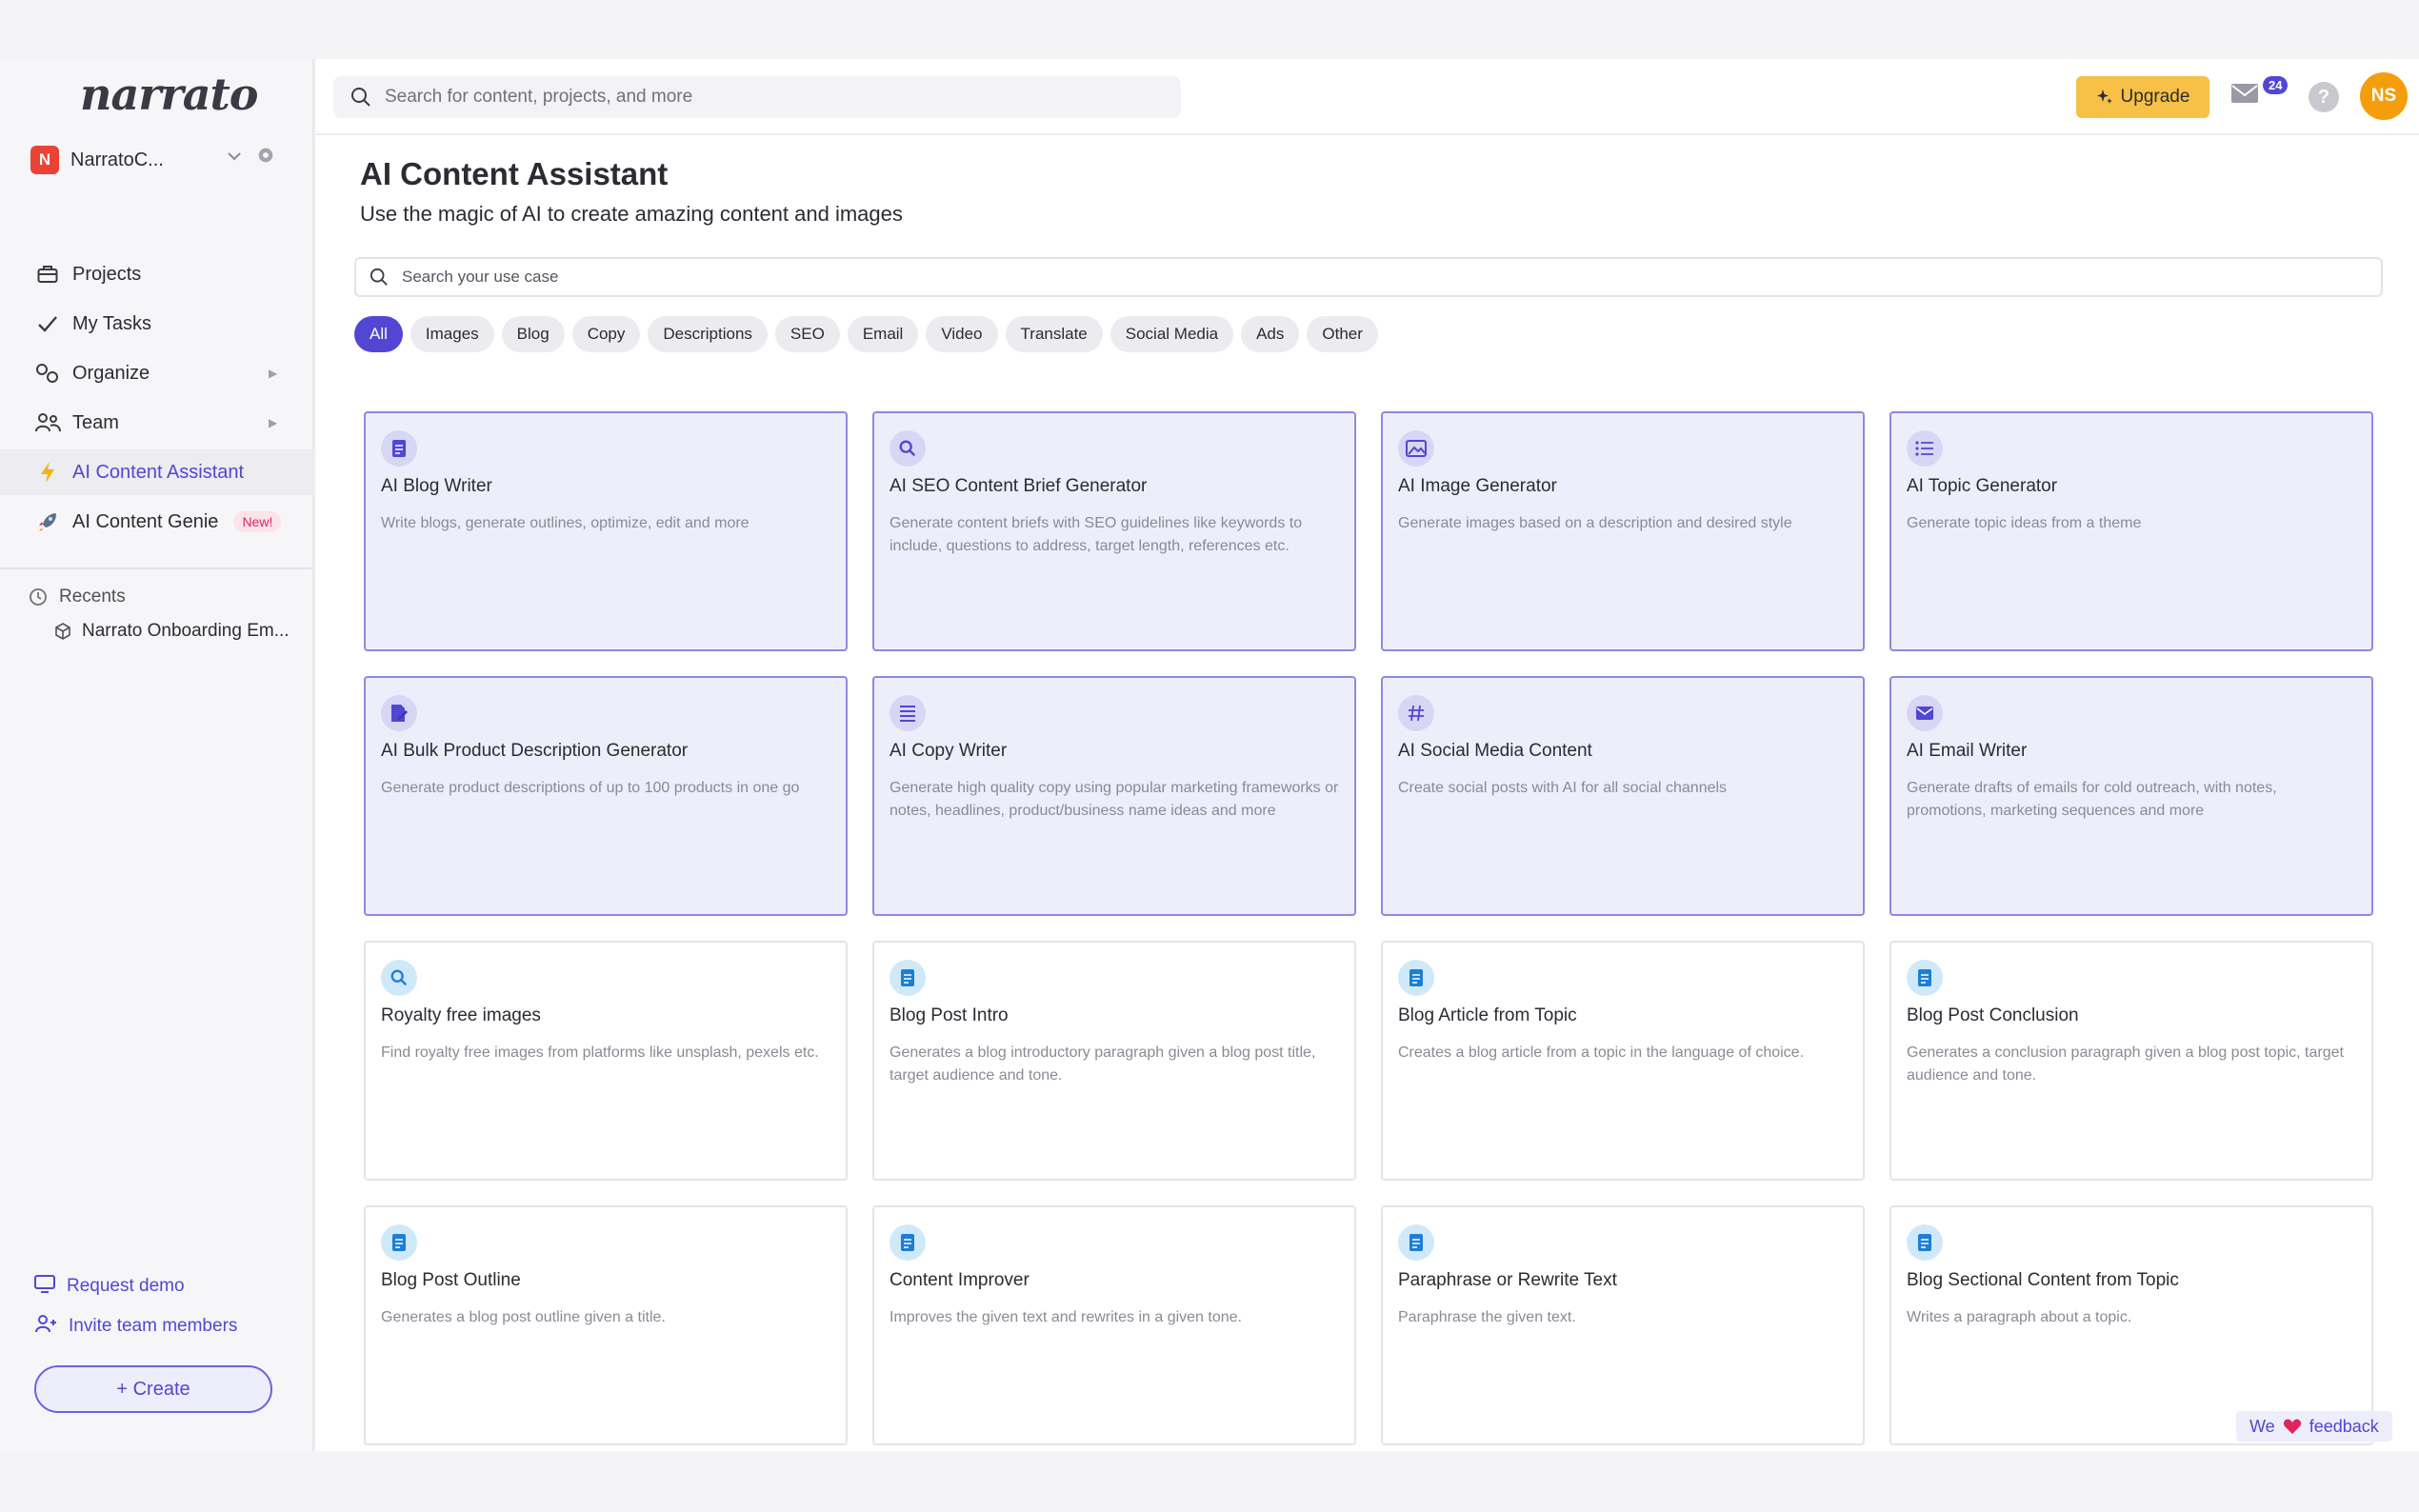 The width and height of the screenshot is (2419, 1512). What do you see at coordinates (1968, 751) in the screenshot?
I see `card-title: AI Email Writer` at bounding box center [1968, 751].